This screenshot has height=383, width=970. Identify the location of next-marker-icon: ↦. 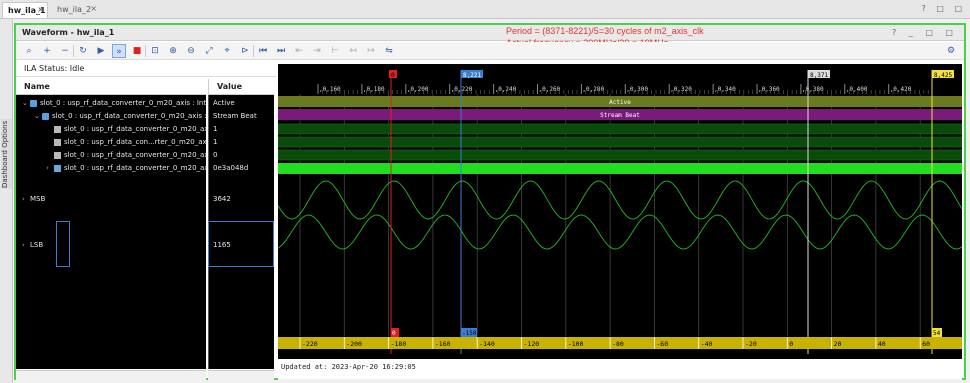
(371, 51).